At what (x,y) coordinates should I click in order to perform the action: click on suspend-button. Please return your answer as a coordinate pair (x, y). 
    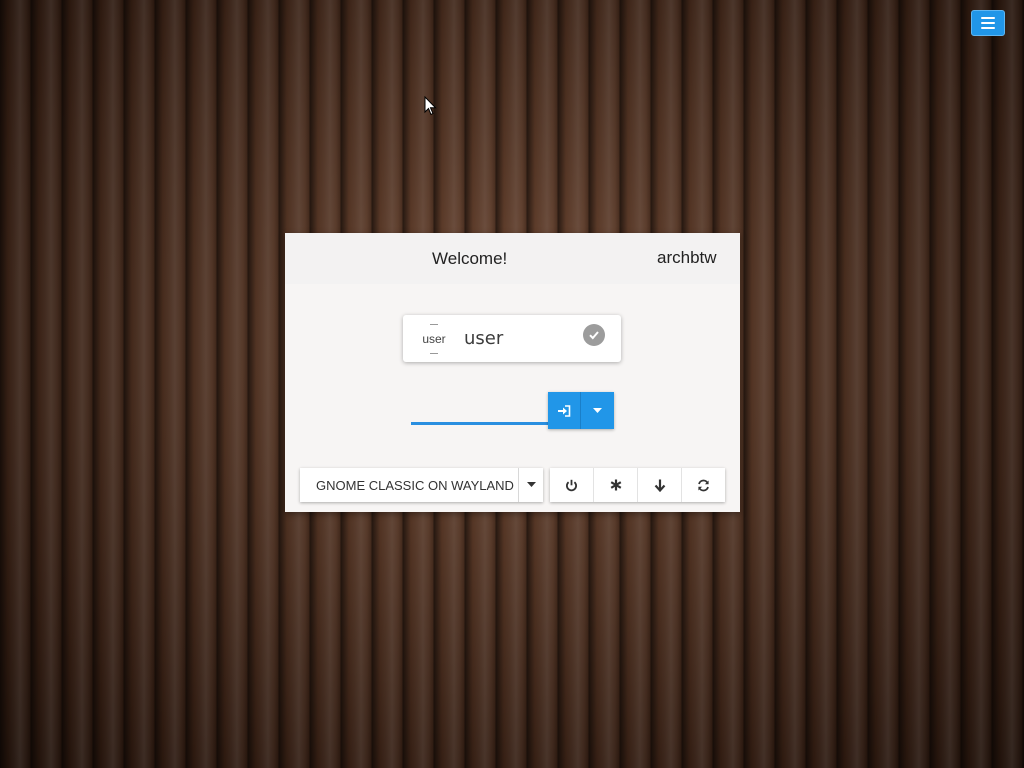
    Looking at the image, I should click on (616, 485).